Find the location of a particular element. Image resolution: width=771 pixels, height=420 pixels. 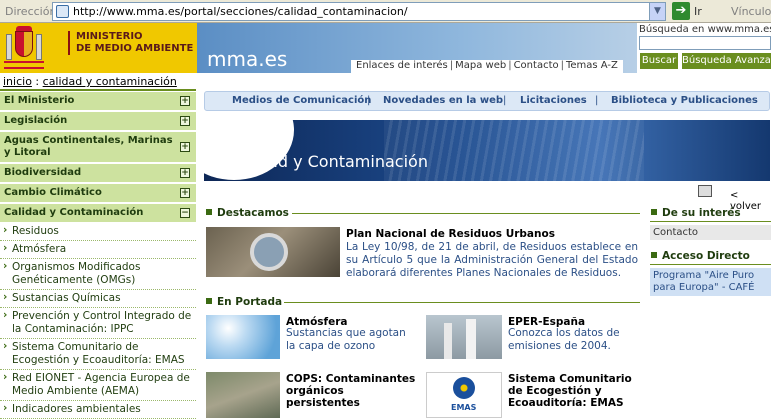

breadcrumb: inicio : calidad y contaminación is located at coordinates (90, 81).